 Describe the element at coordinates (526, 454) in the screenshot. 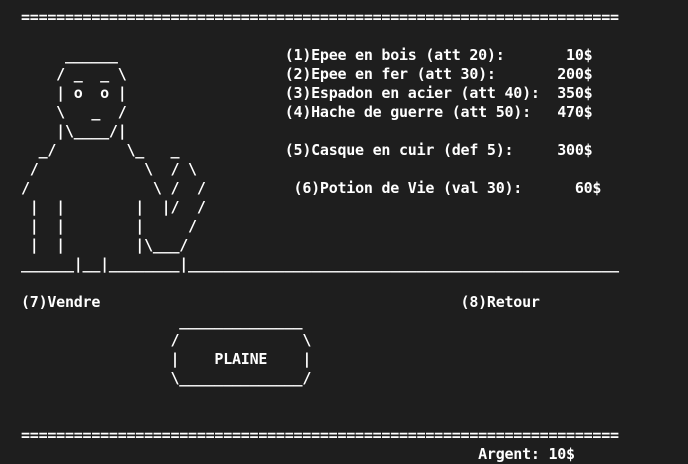

I see `money-display: Argent: 10$` at that location.